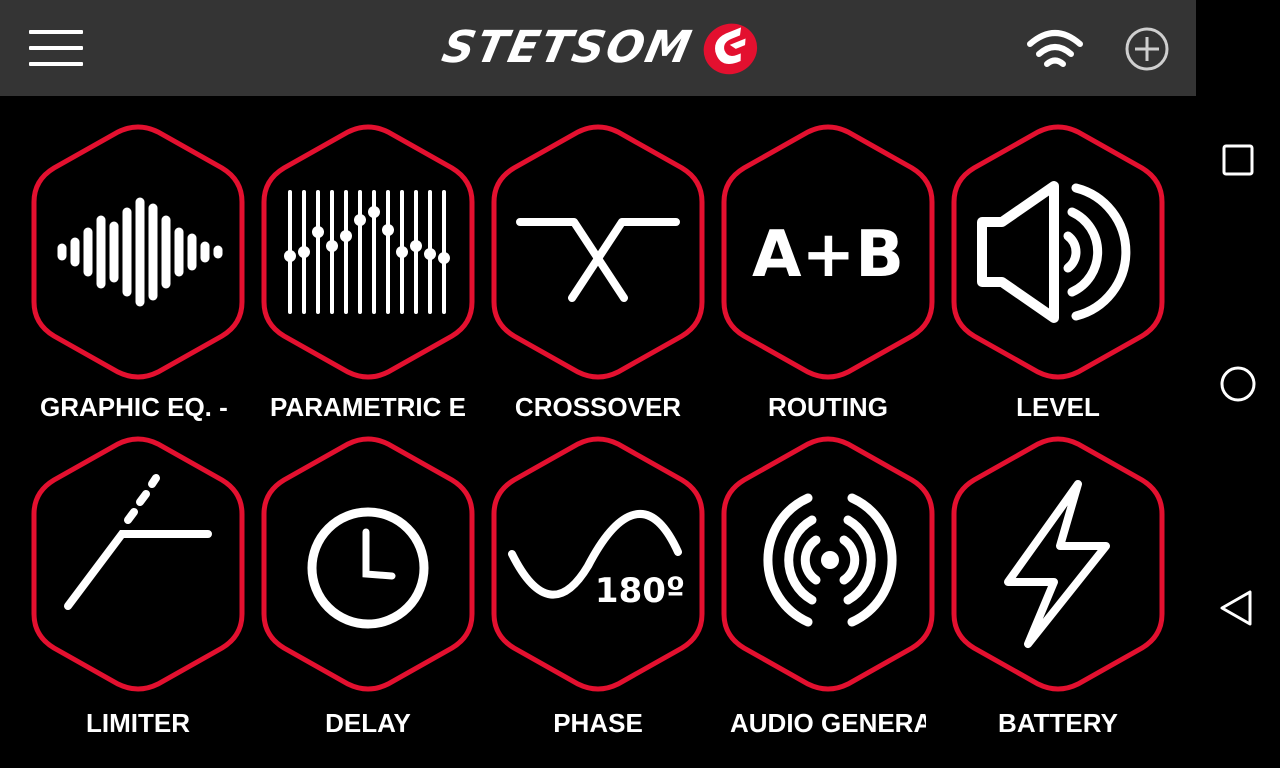 The image size is (1280, 768). I want to click on tile-crossover: CROSSOVER, so click(598, 259).